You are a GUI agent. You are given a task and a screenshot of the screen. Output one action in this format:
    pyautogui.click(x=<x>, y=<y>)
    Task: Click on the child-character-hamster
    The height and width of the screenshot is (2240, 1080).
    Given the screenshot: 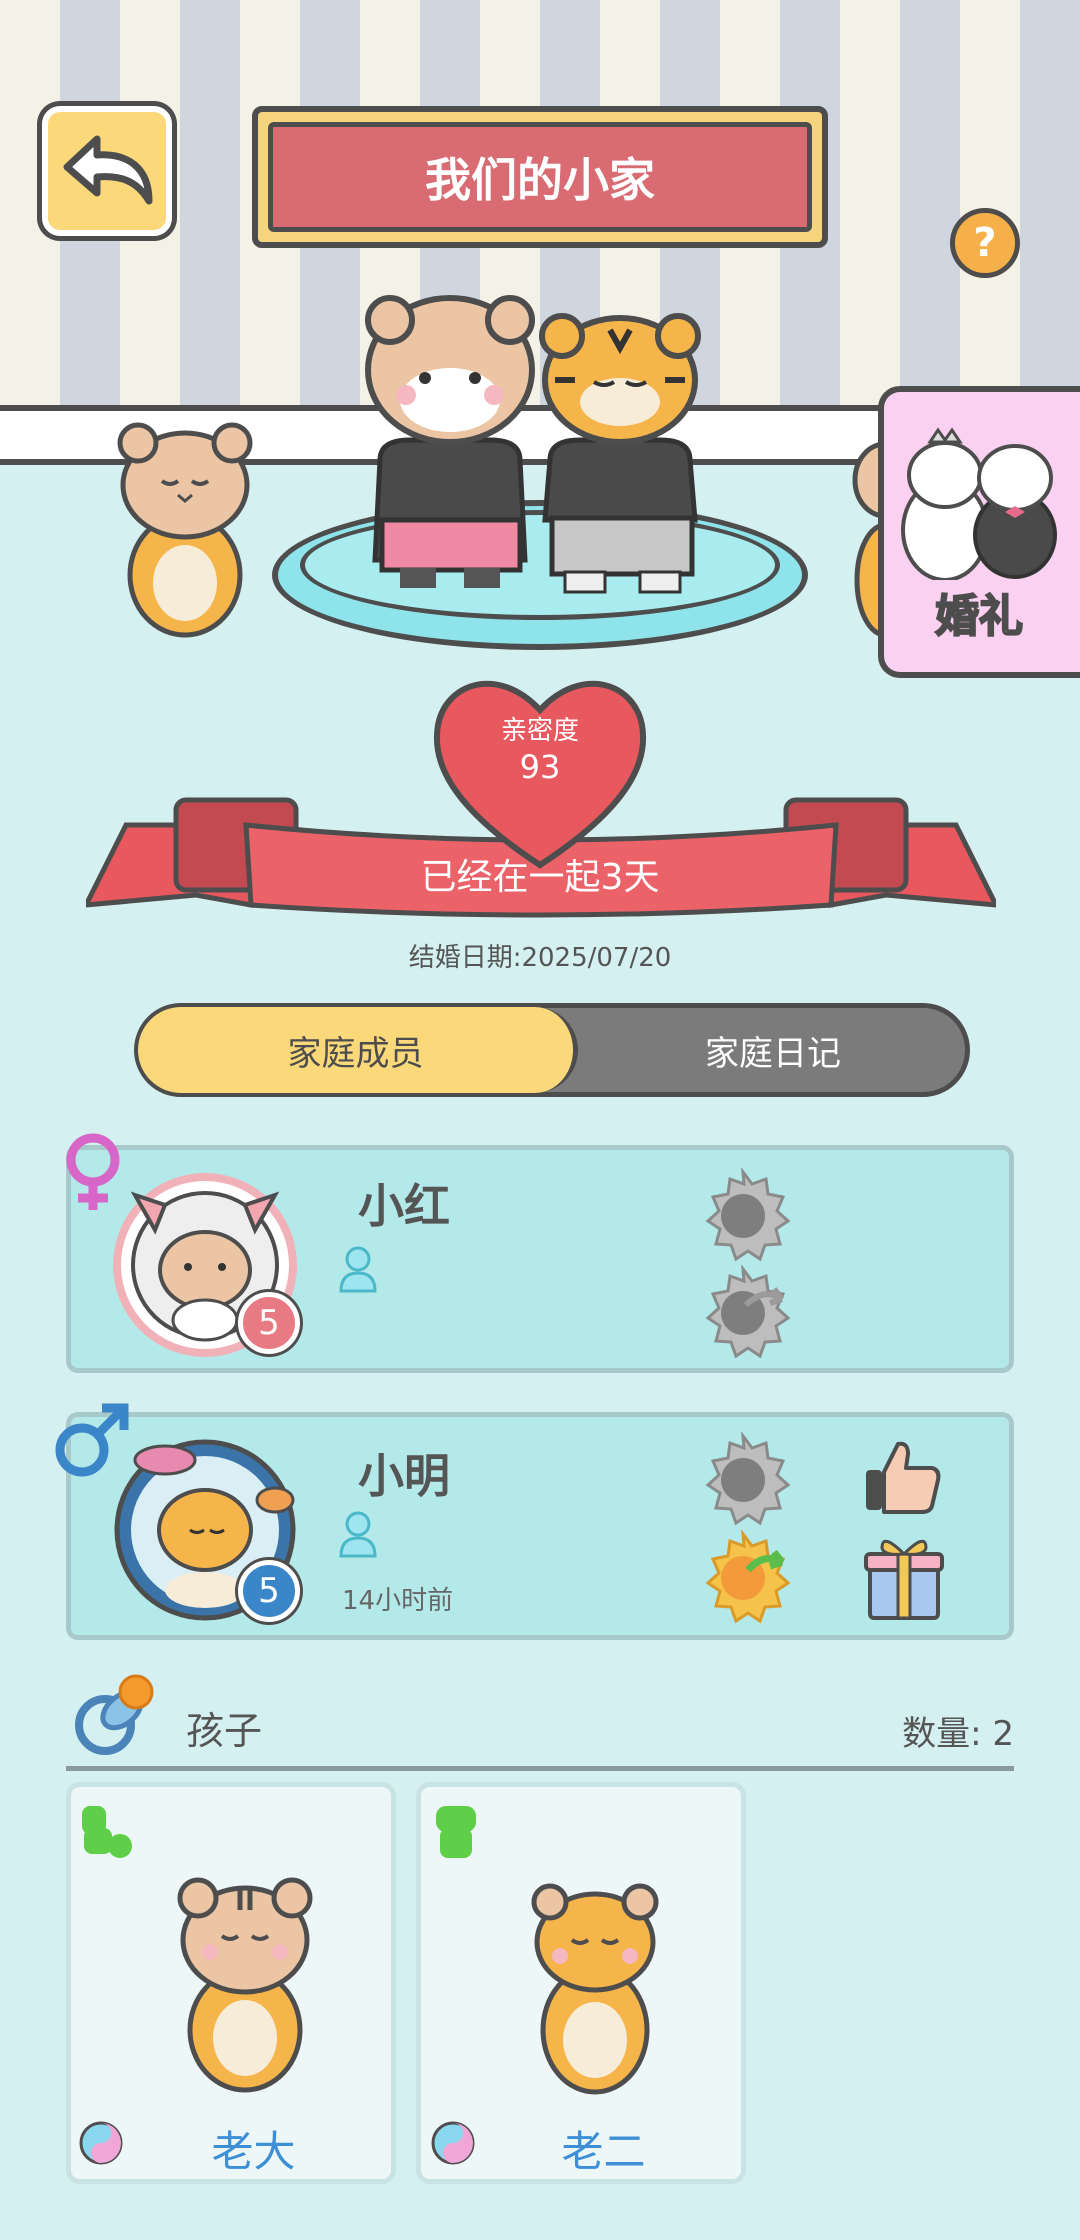 What is the action you would take?
    pyautogui.click(x=595, y=1989)
    